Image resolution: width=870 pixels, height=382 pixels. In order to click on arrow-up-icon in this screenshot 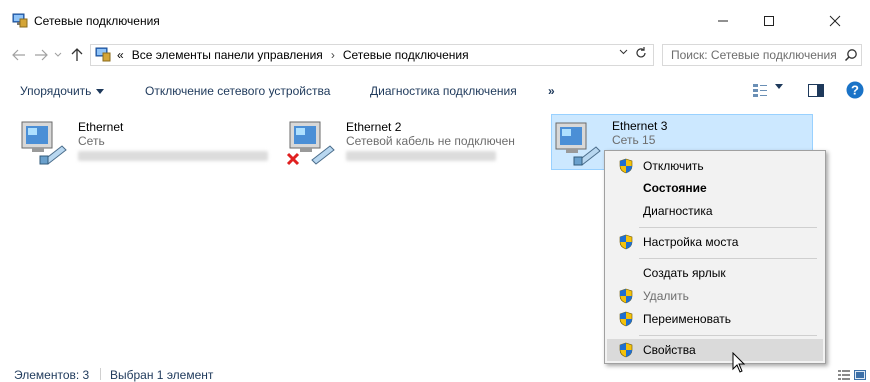, I will do `click(77, 54)`.